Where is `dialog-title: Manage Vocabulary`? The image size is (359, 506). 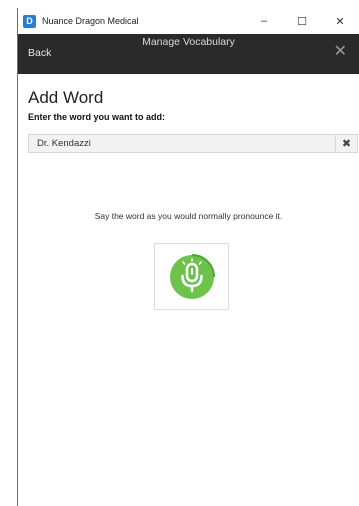
dialog-title: Manage Vocabulary is located at coordinates (188, 42).